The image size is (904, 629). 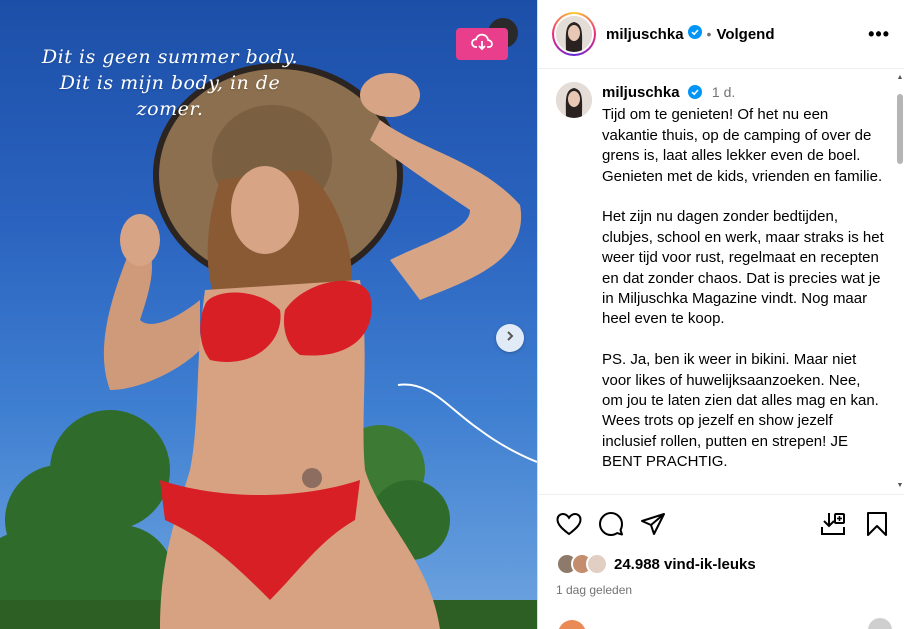 I want to click on caption-username: miljuschka, so click(x=641, y=92).